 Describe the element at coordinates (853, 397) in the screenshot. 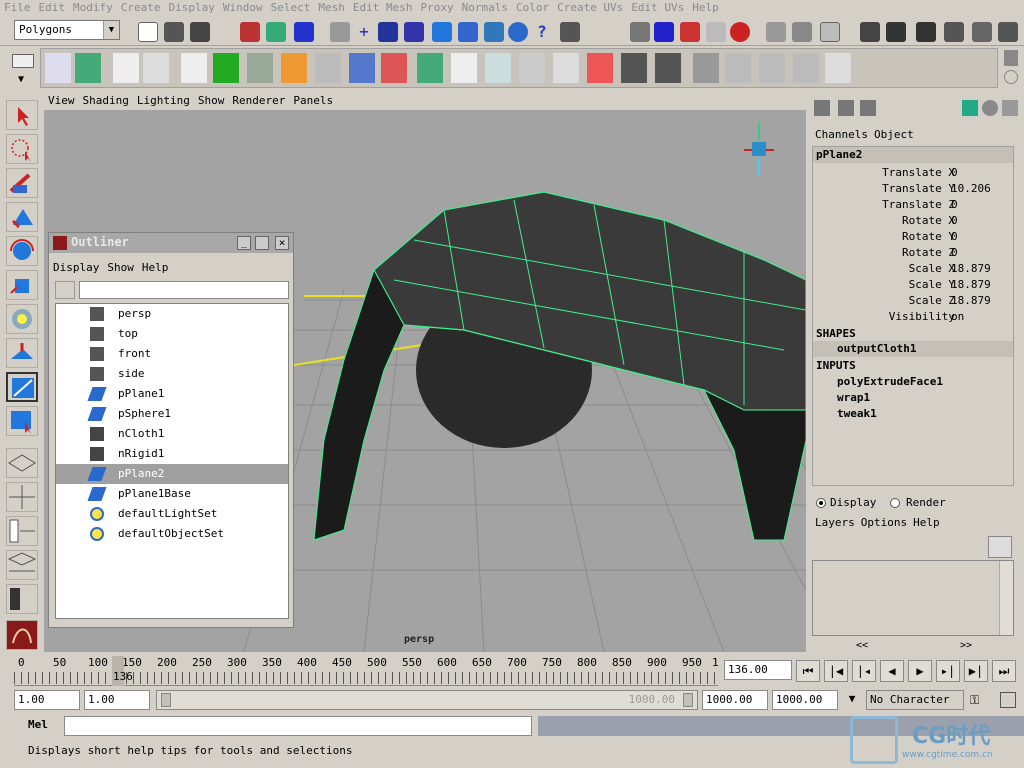

I see `input-node: wrap1` at that location.